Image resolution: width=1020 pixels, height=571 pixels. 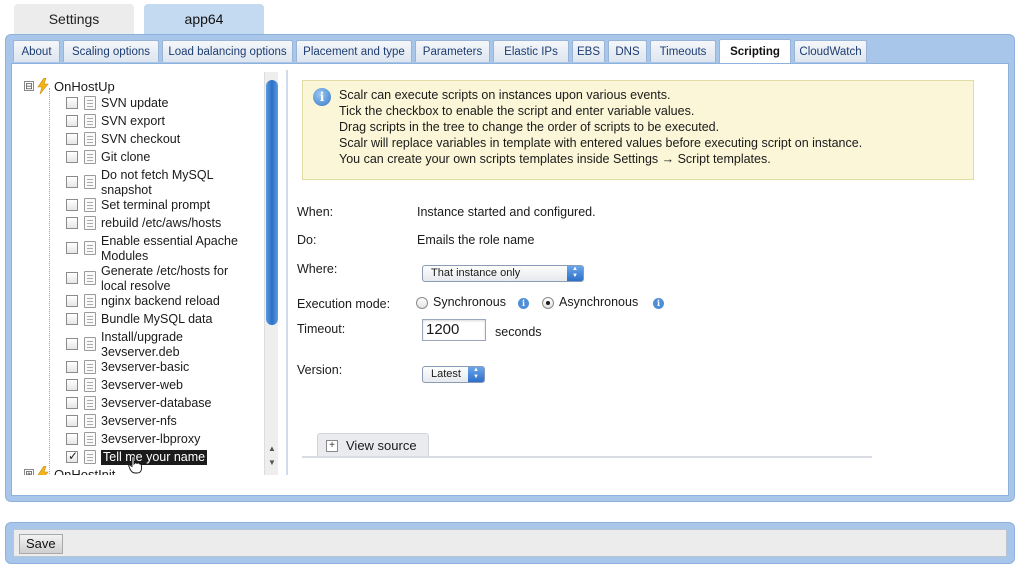 What do you see at coordinates (141, 183) in the screenshot?
I see `tree-item: Do not fetch MySQL snapshot` at bounding box center [141, 183].